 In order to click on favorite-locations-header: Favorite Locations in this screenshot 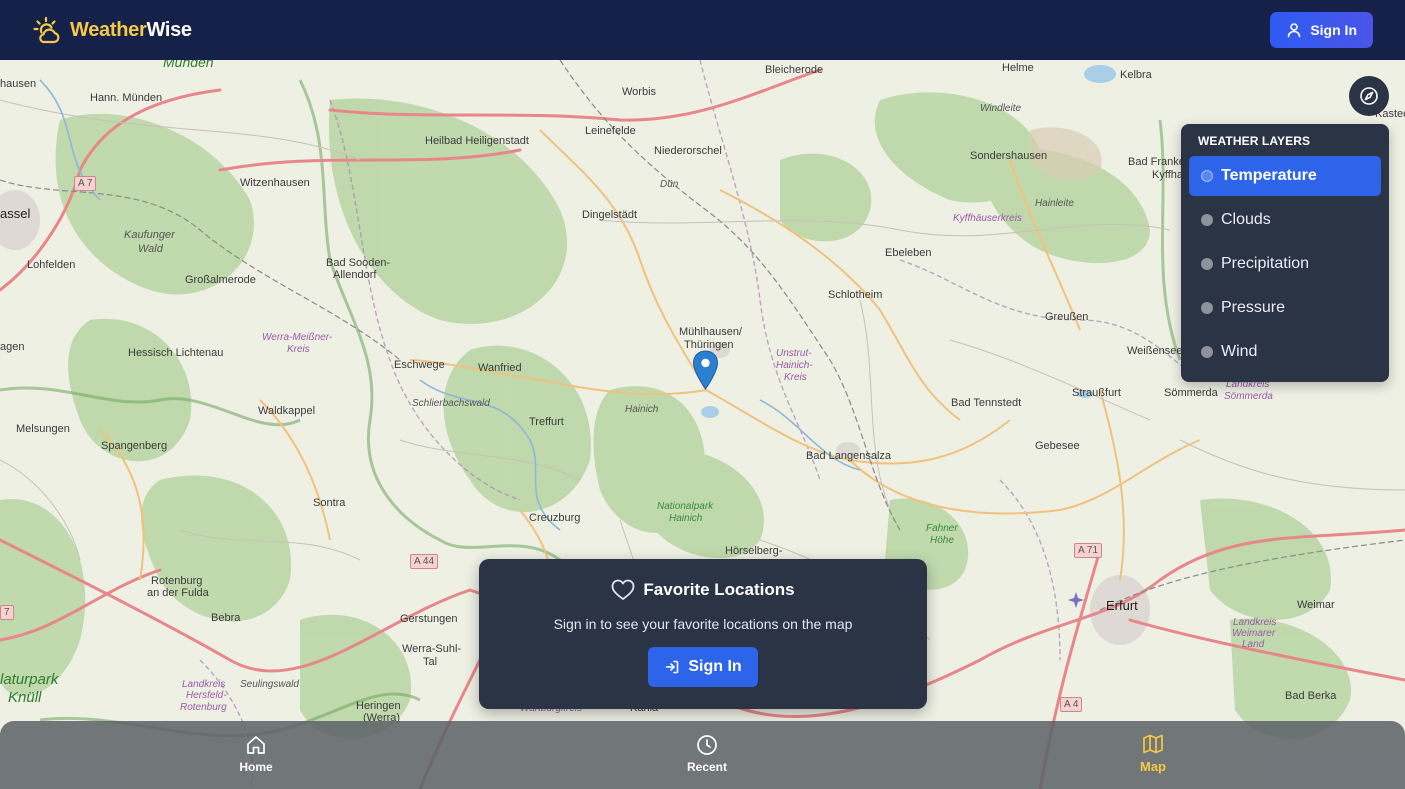, I will do `click(703, 580)`.